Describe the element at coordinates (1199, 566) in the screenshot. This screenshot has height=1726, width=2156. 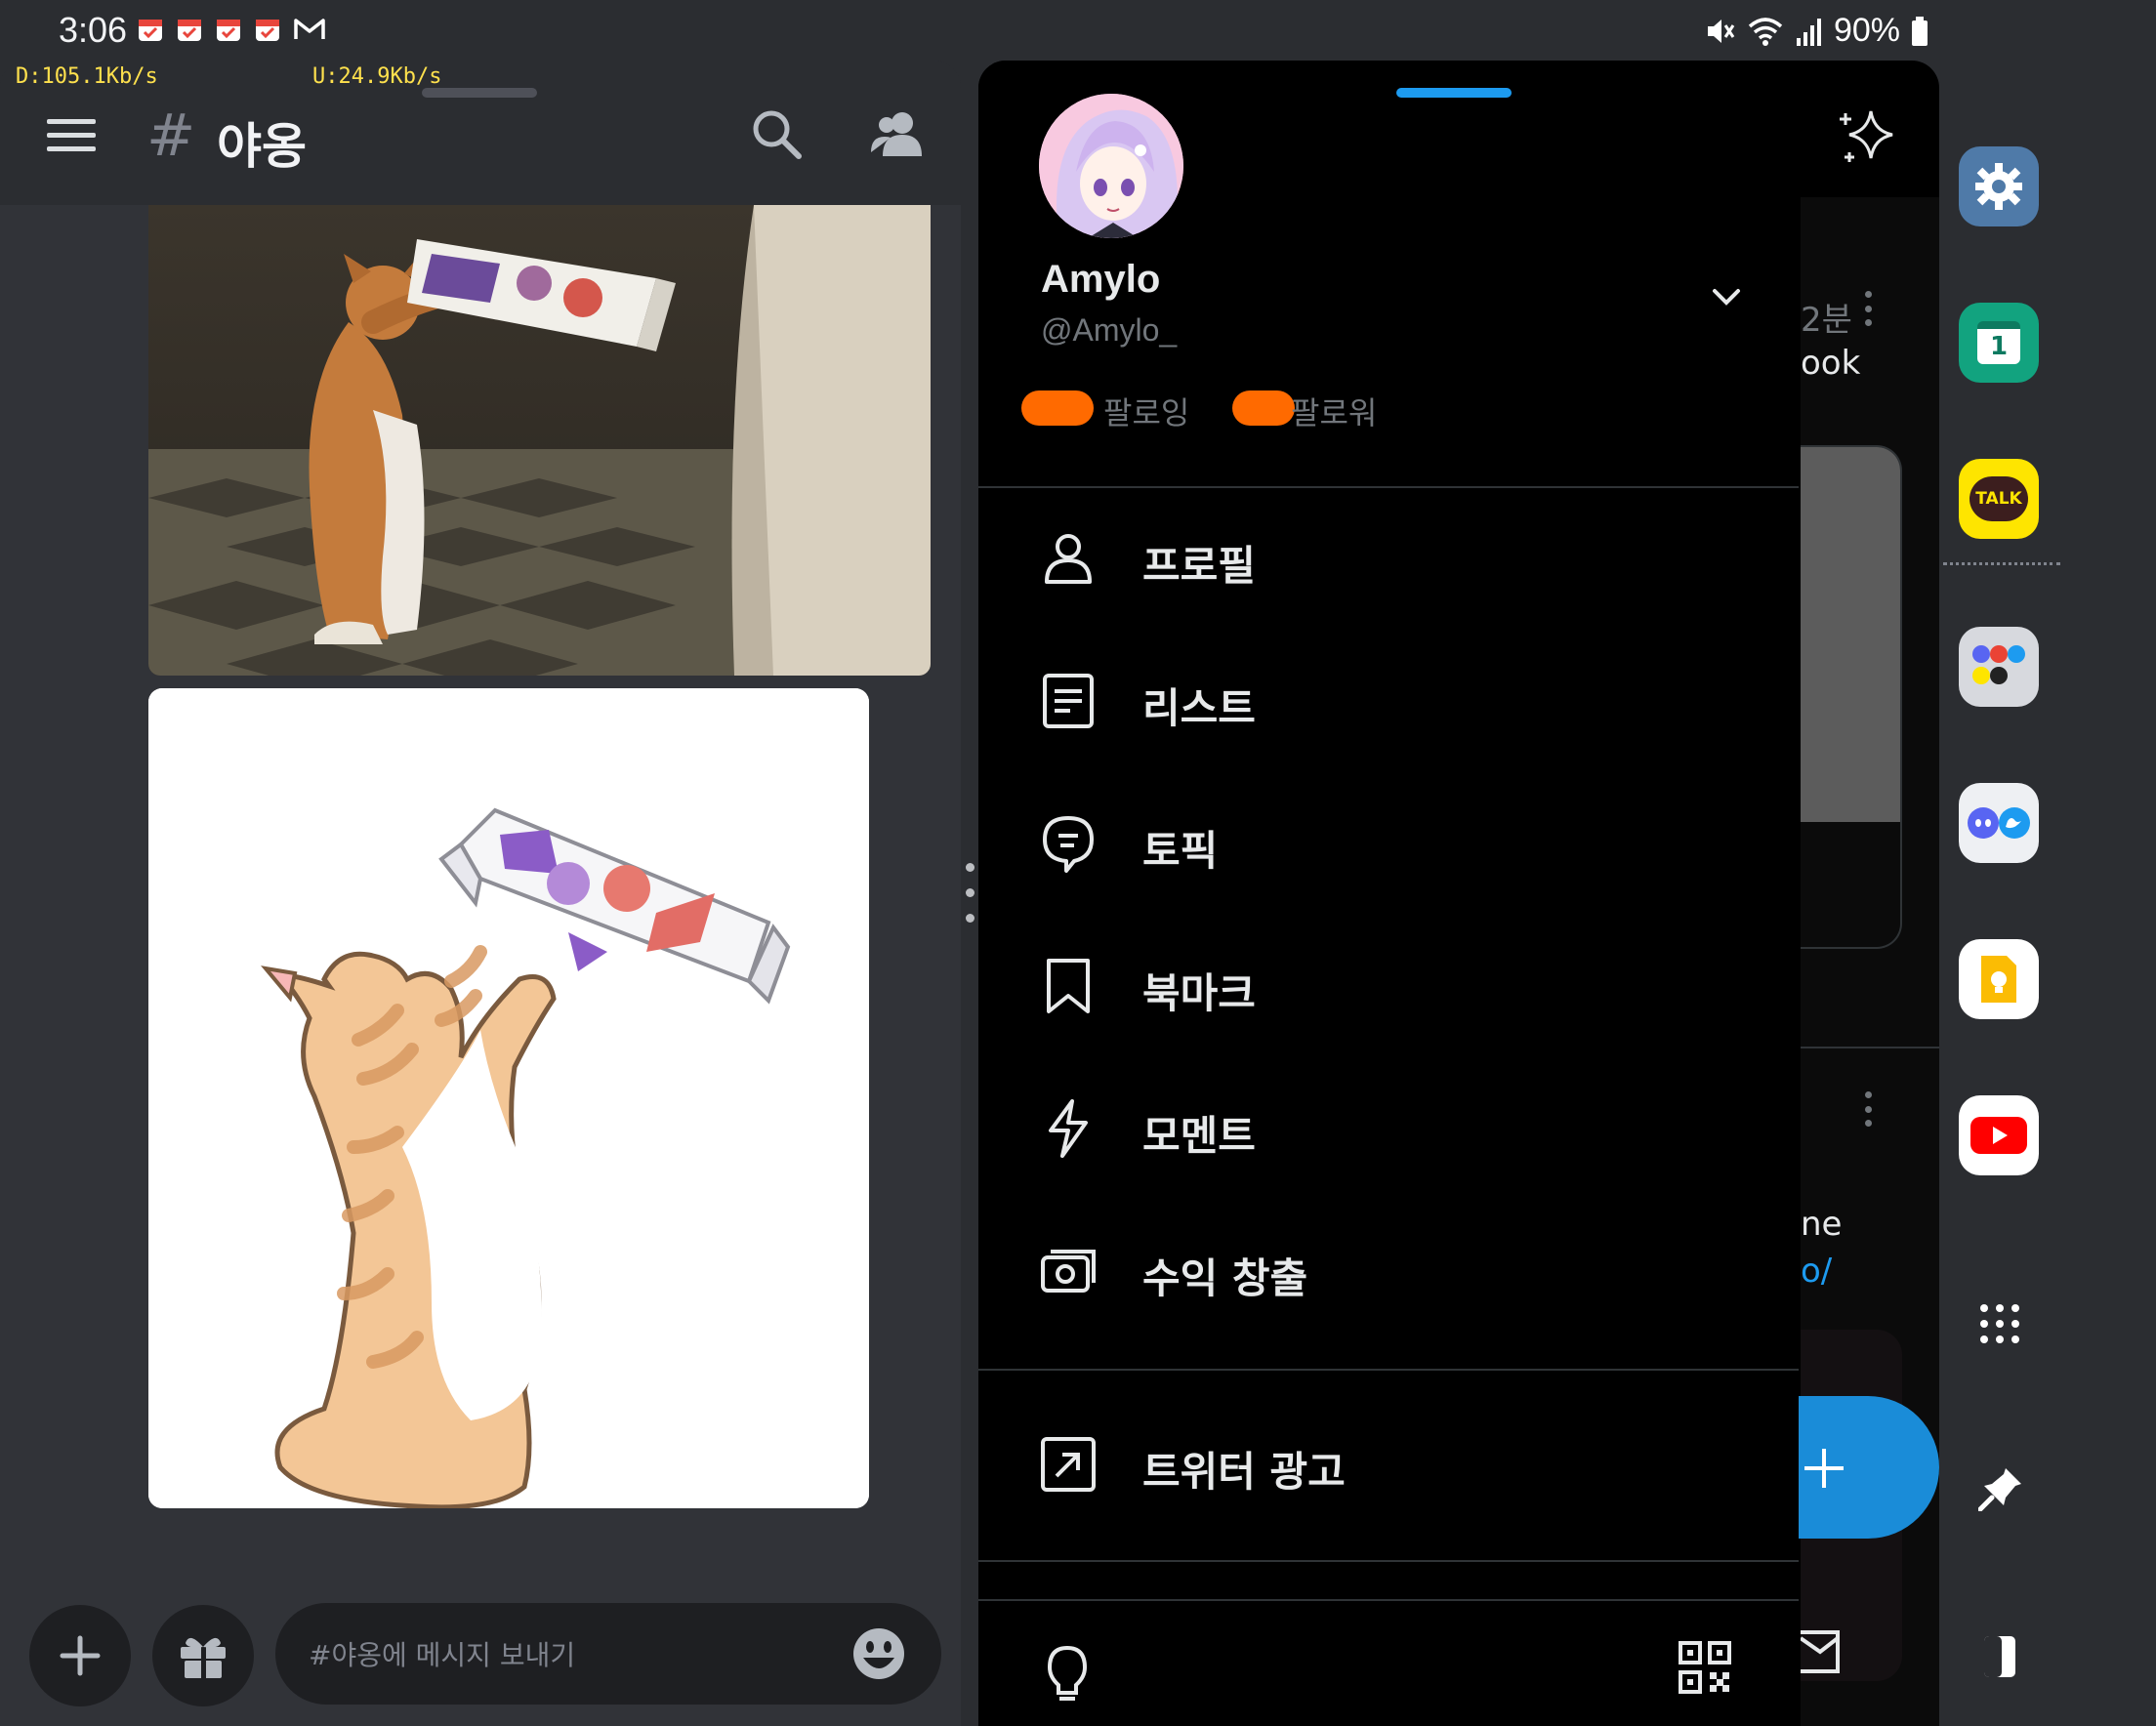
I see `menu-item-label: 프로필` at that location.